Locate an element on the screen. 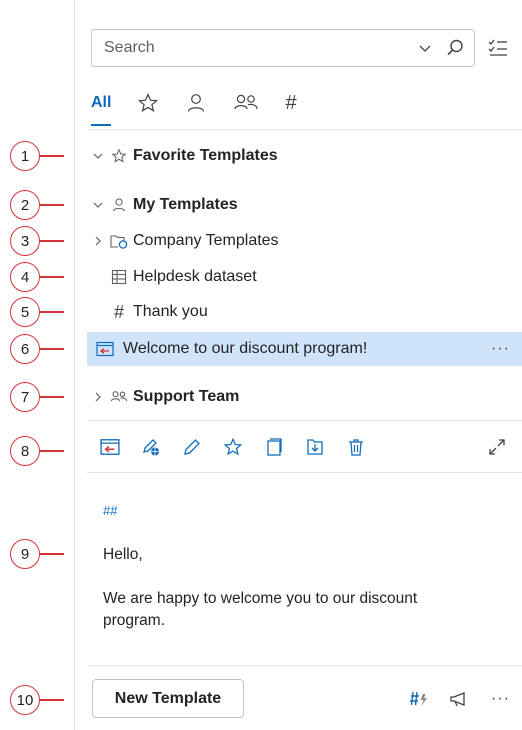  pencil-icon is located at coordinates (192, 447).